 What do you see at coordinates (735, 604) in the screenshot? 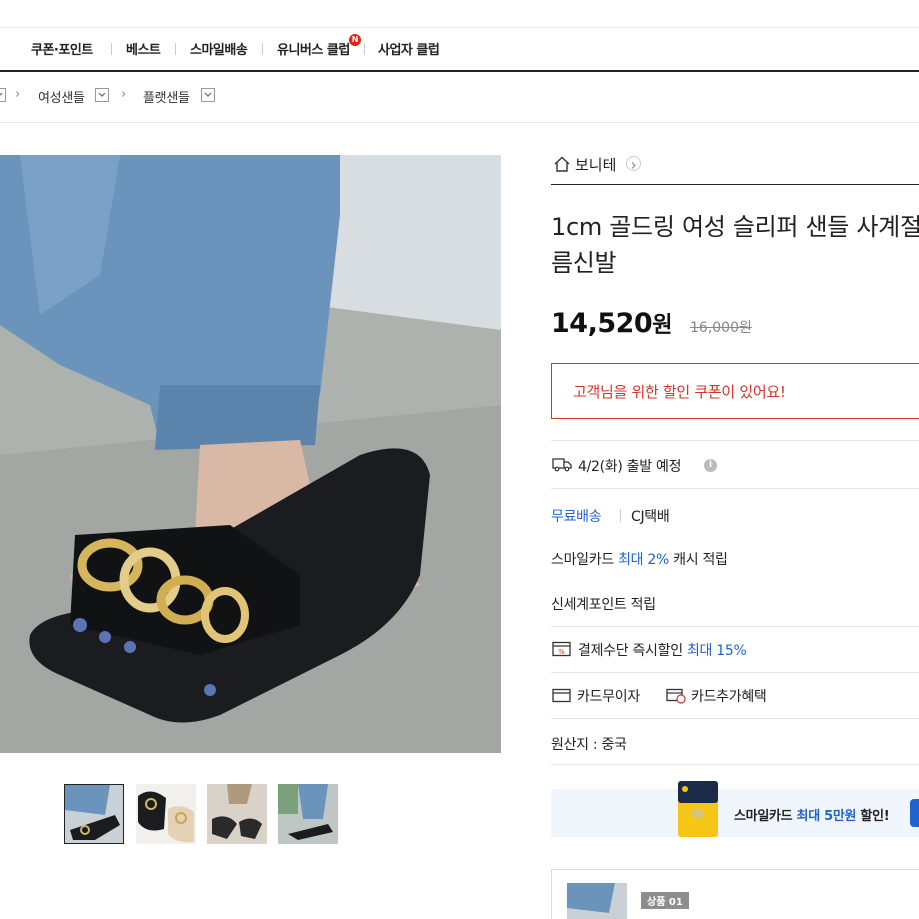
I see `shinsegae-row: 신세계포인트 적립` at bounding box center [735, 604].